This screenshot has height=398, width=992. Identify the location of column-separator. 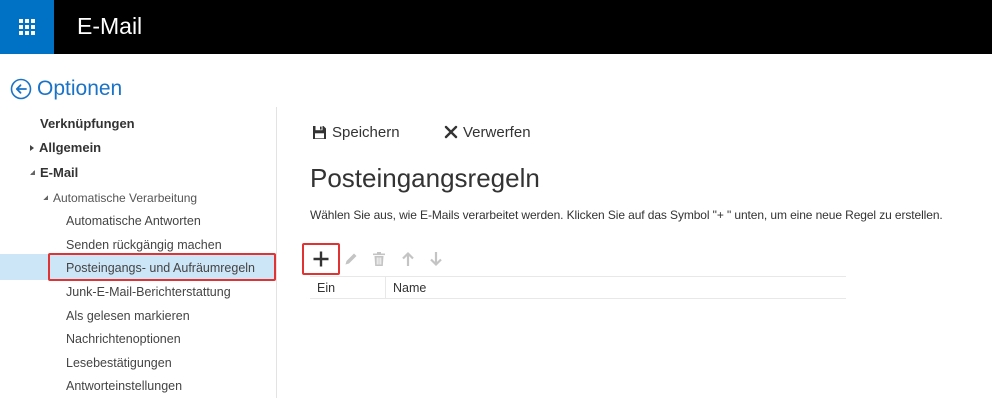
(385, 287).